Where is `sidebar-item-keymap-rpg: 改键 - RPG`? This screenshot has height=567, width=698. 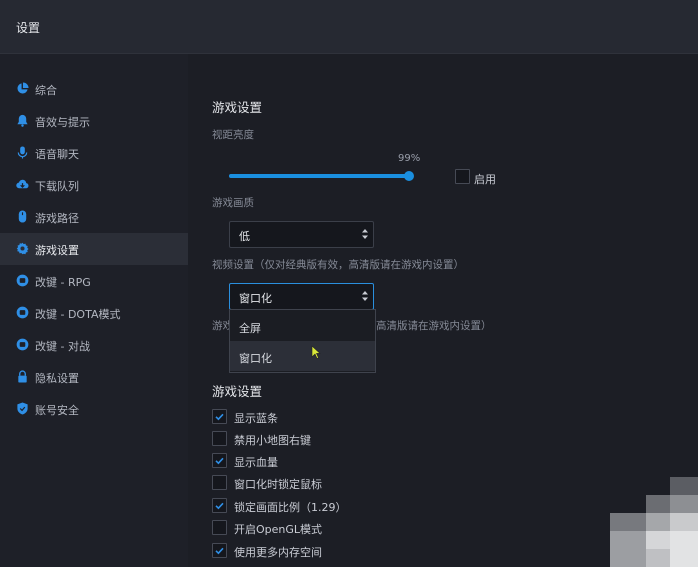
sidebar-item-keymap-rpg: 改键 - RPG is located at coordinates (94, 281).